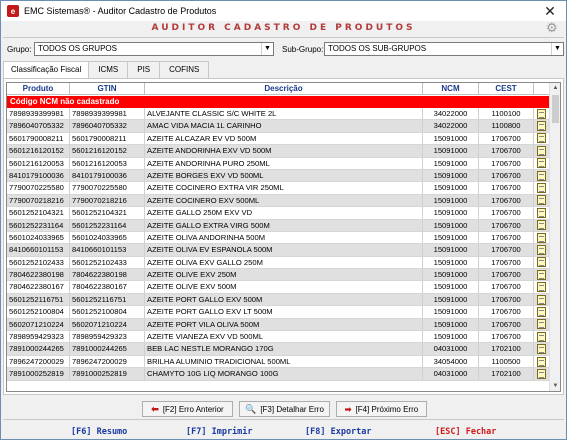 The width and height of the screenshot is (567, 440). What do you see at coordinates (554, 237) in the screenshot?
I see `vertical-scrollbar: ▲ ▼` at bounding box center [554, 237].